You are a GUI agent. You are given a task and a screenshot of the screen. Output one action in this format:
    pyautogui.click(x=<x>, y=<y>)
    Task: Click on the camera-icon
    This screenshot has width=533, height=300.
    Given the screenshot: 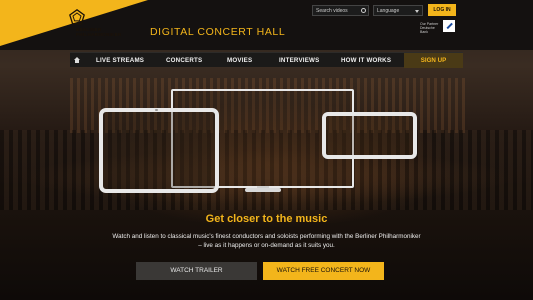 What is the action you would take?
    pyautogui.click(x=156, y=110)
    